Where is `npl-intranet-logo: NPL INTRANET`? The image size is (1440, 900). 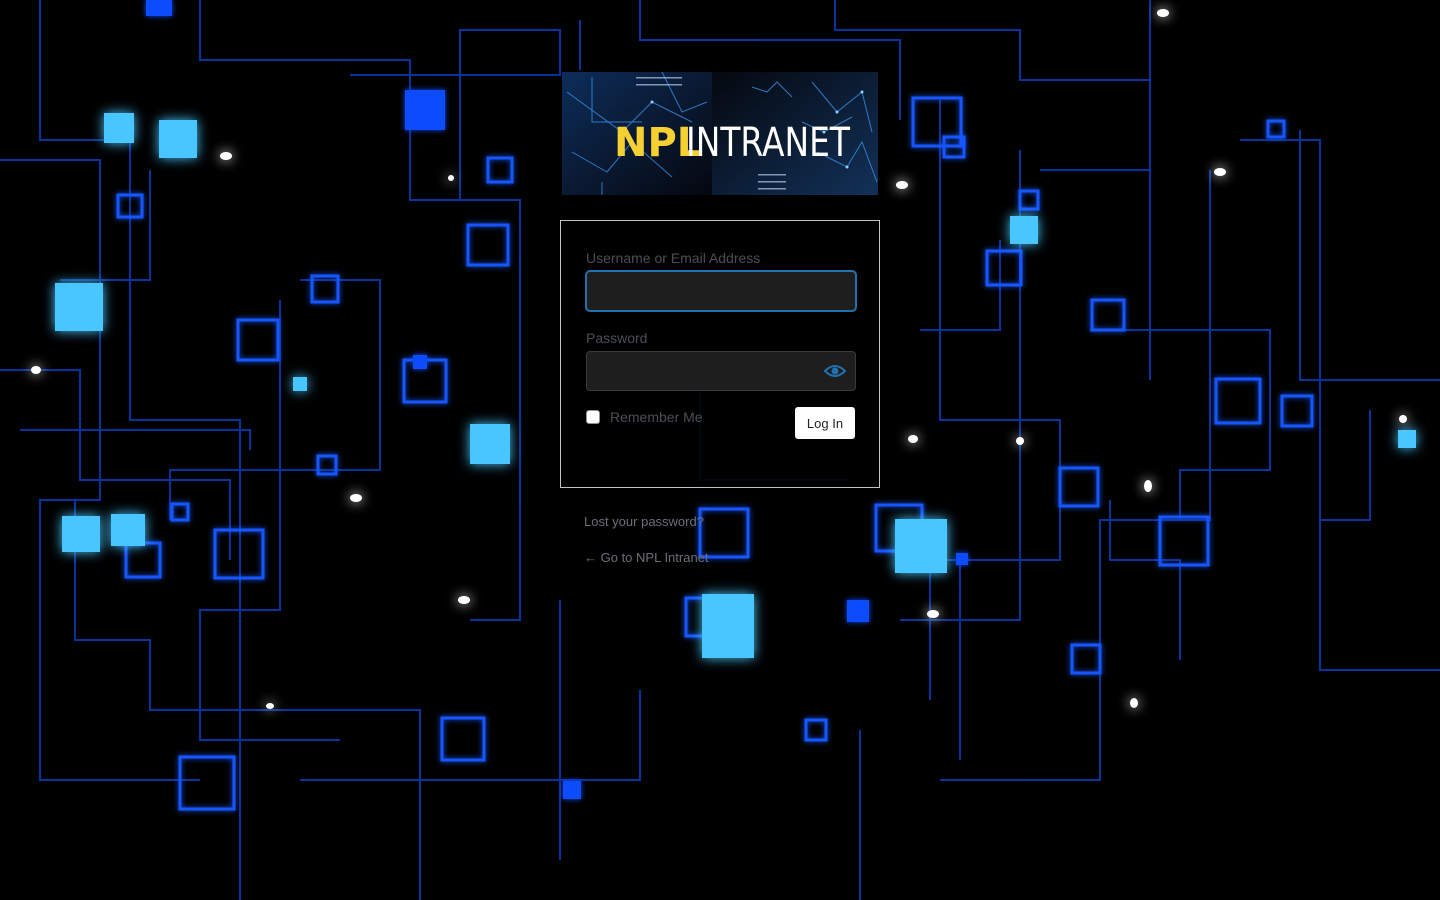 npl-intranet-logo: NPL INTRANET is located at coordinates (720, 133).